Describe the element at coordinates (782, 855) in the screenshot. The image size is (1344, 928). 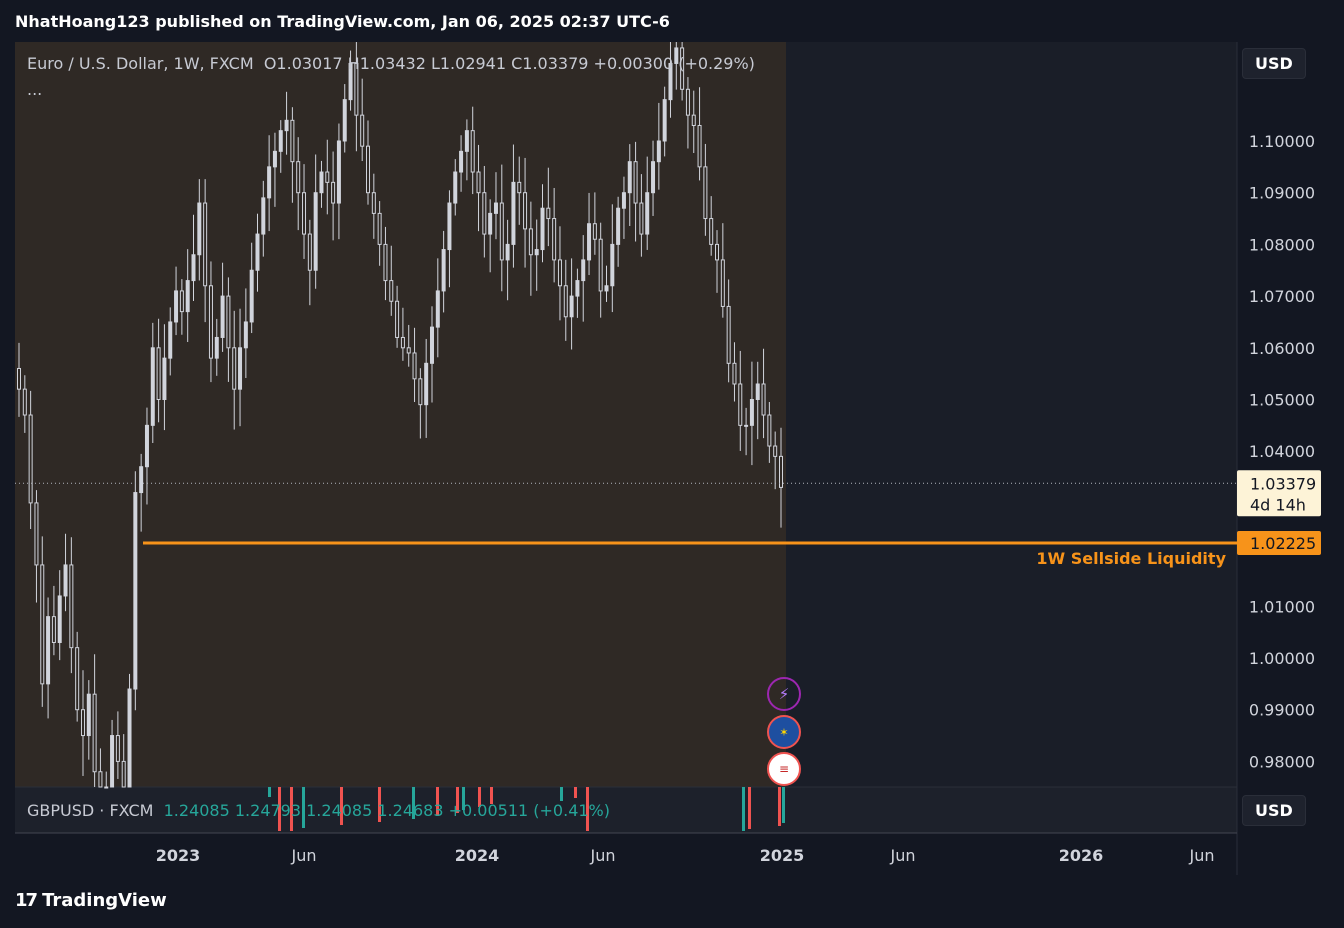
I see `time-tick-label: 2025` at that location.